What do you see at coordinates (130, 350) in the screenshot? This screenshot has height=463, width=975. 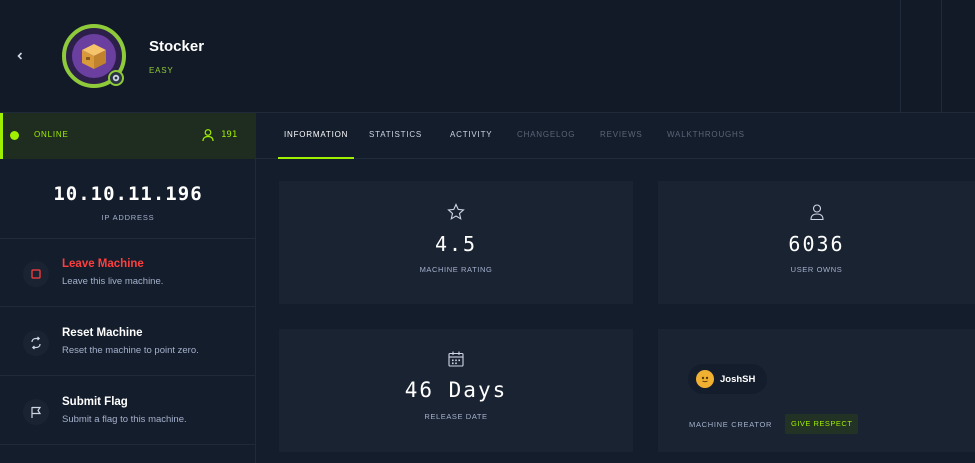 I see `reset-machine-subtitle: Reset the machine to point zero.` at bounding box center [130, 350].